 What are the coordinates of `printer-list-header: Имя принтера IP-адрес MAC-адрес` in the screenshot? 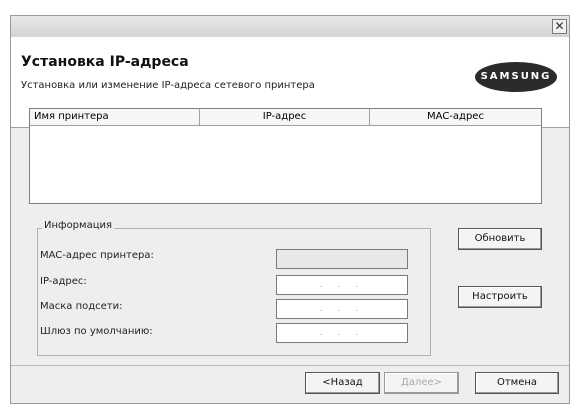 It's located at (285, 117).